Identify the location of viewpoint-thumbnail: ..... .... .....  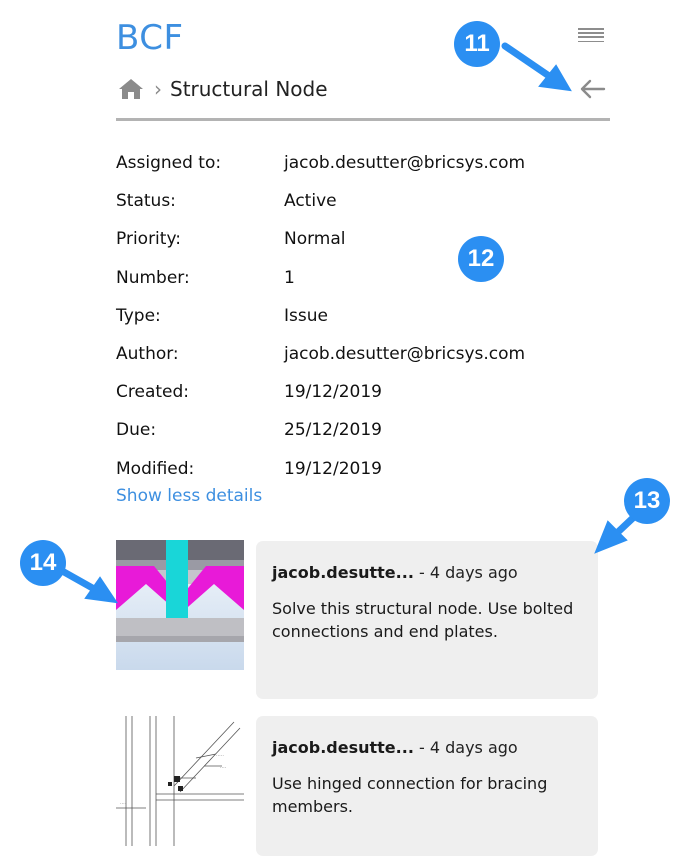
(180, 781).